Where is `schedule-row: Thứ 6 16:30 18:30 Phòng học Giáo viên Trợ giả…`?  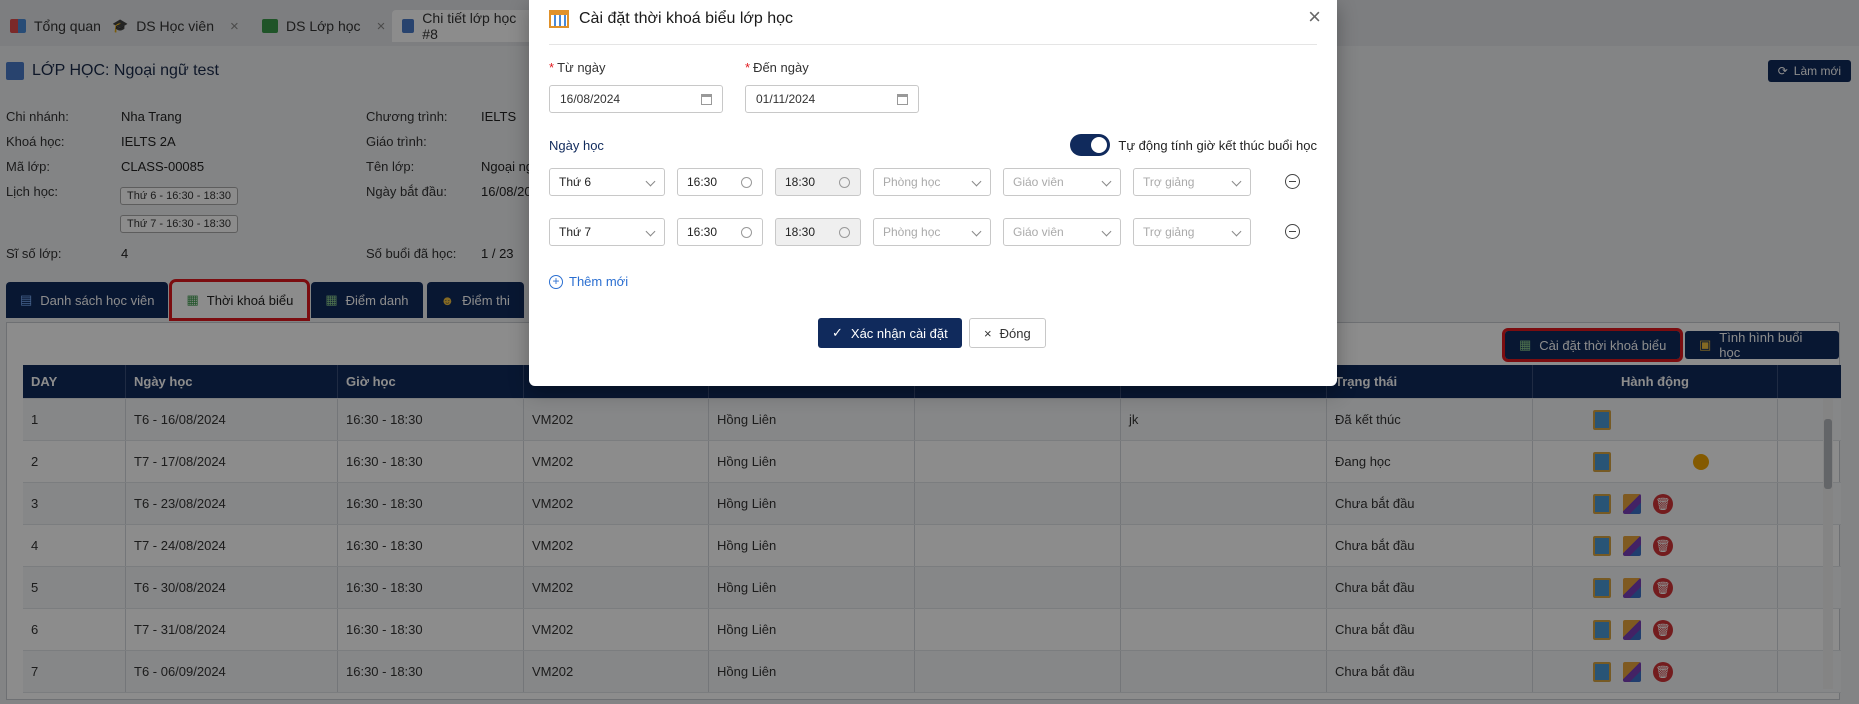
schedule-row: Thứ 6 16:30 18:30 Phòng học Giáo viên Trợ giả… is located at coordinates (929, 182).